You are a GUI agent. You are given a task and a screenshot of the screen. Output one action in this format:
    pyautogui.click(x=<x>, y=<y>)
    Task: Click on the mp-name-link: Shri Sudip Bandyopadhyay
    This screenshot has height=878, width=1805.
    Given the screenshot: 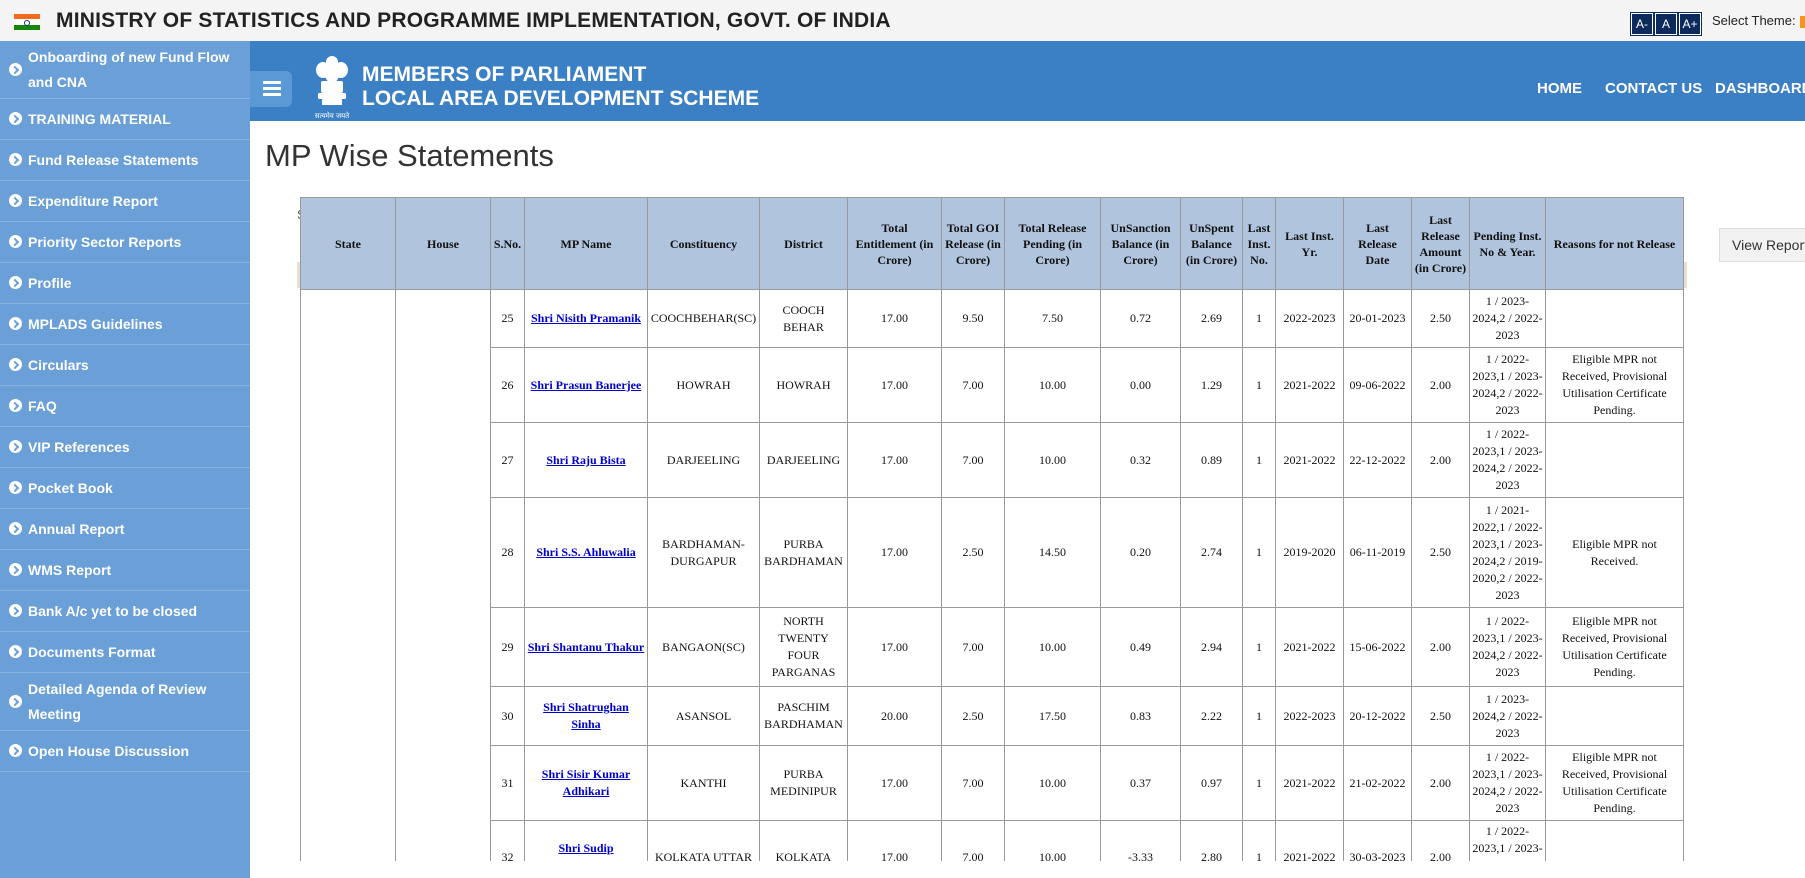 What is the action you would take?
    pyautogui.click(x=585, y=851)
    